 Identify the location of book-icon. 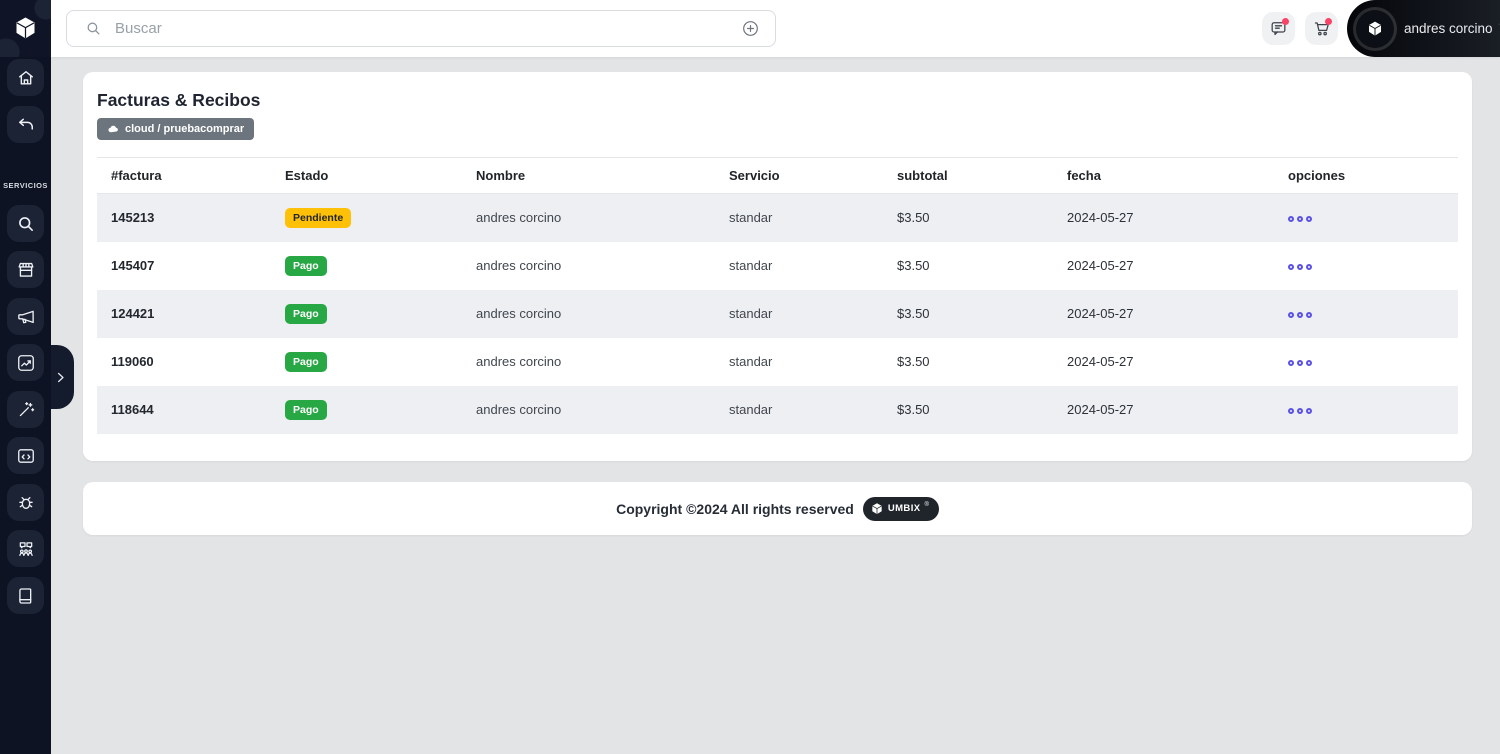
(26, 596).